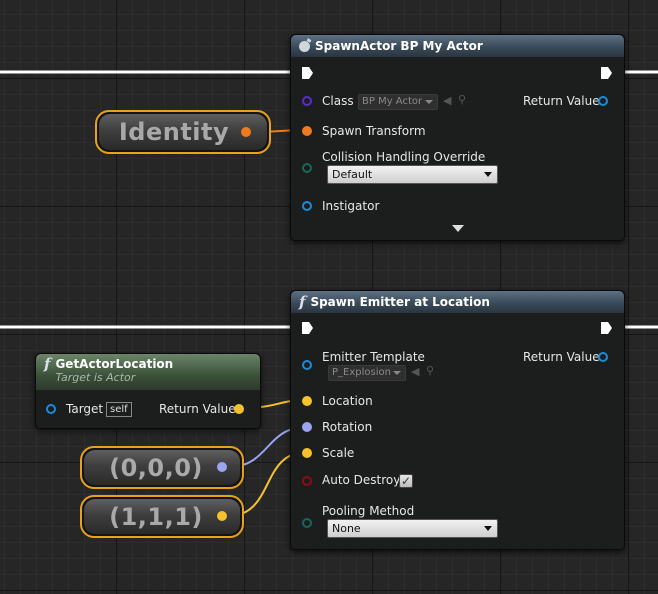 The height and width of the screenshot is (594, 658). Describe the element at coordinates (95, 377) in the screenshot. I see `get-actor-location-subtitle: Target is Actor` at that location.